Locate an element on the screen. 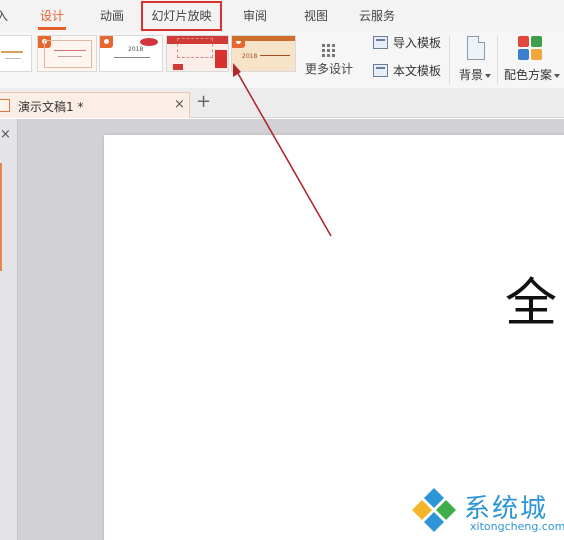 Image resolution: width=564 pixels, height=540 pixels. annotation-arrow-line is located at coordinates (283, 153).